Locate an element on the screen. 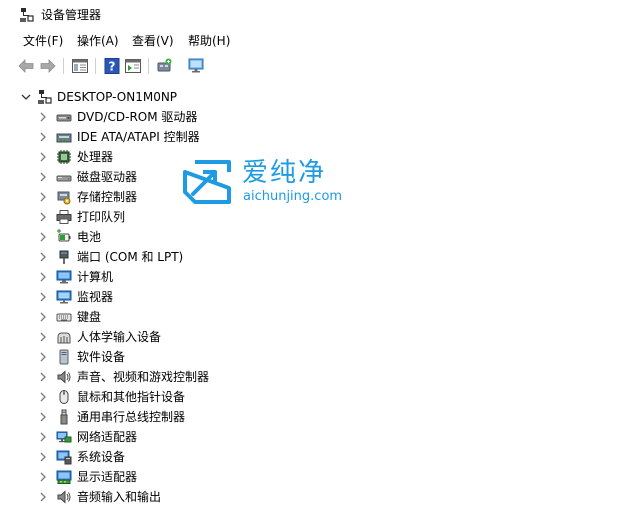  tree-item: 监视器 is located at coordinates (308, 297).